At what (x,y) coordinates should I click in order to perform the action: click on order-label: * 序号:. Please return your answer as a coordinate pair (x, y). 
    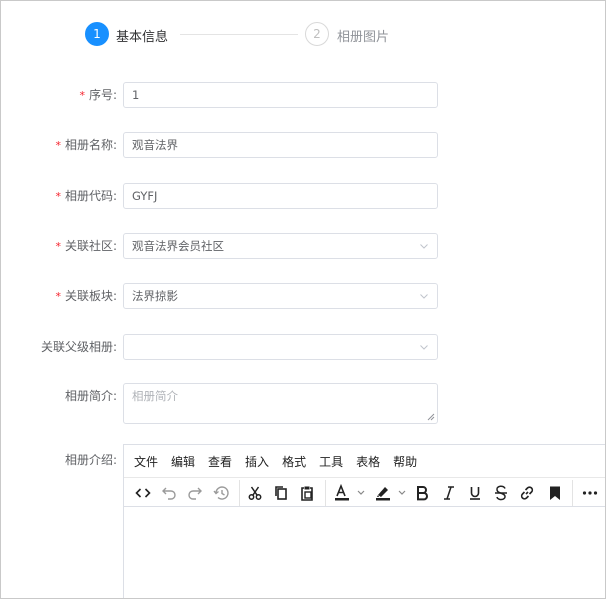
    Looking at the image, I should click on (98, 95).